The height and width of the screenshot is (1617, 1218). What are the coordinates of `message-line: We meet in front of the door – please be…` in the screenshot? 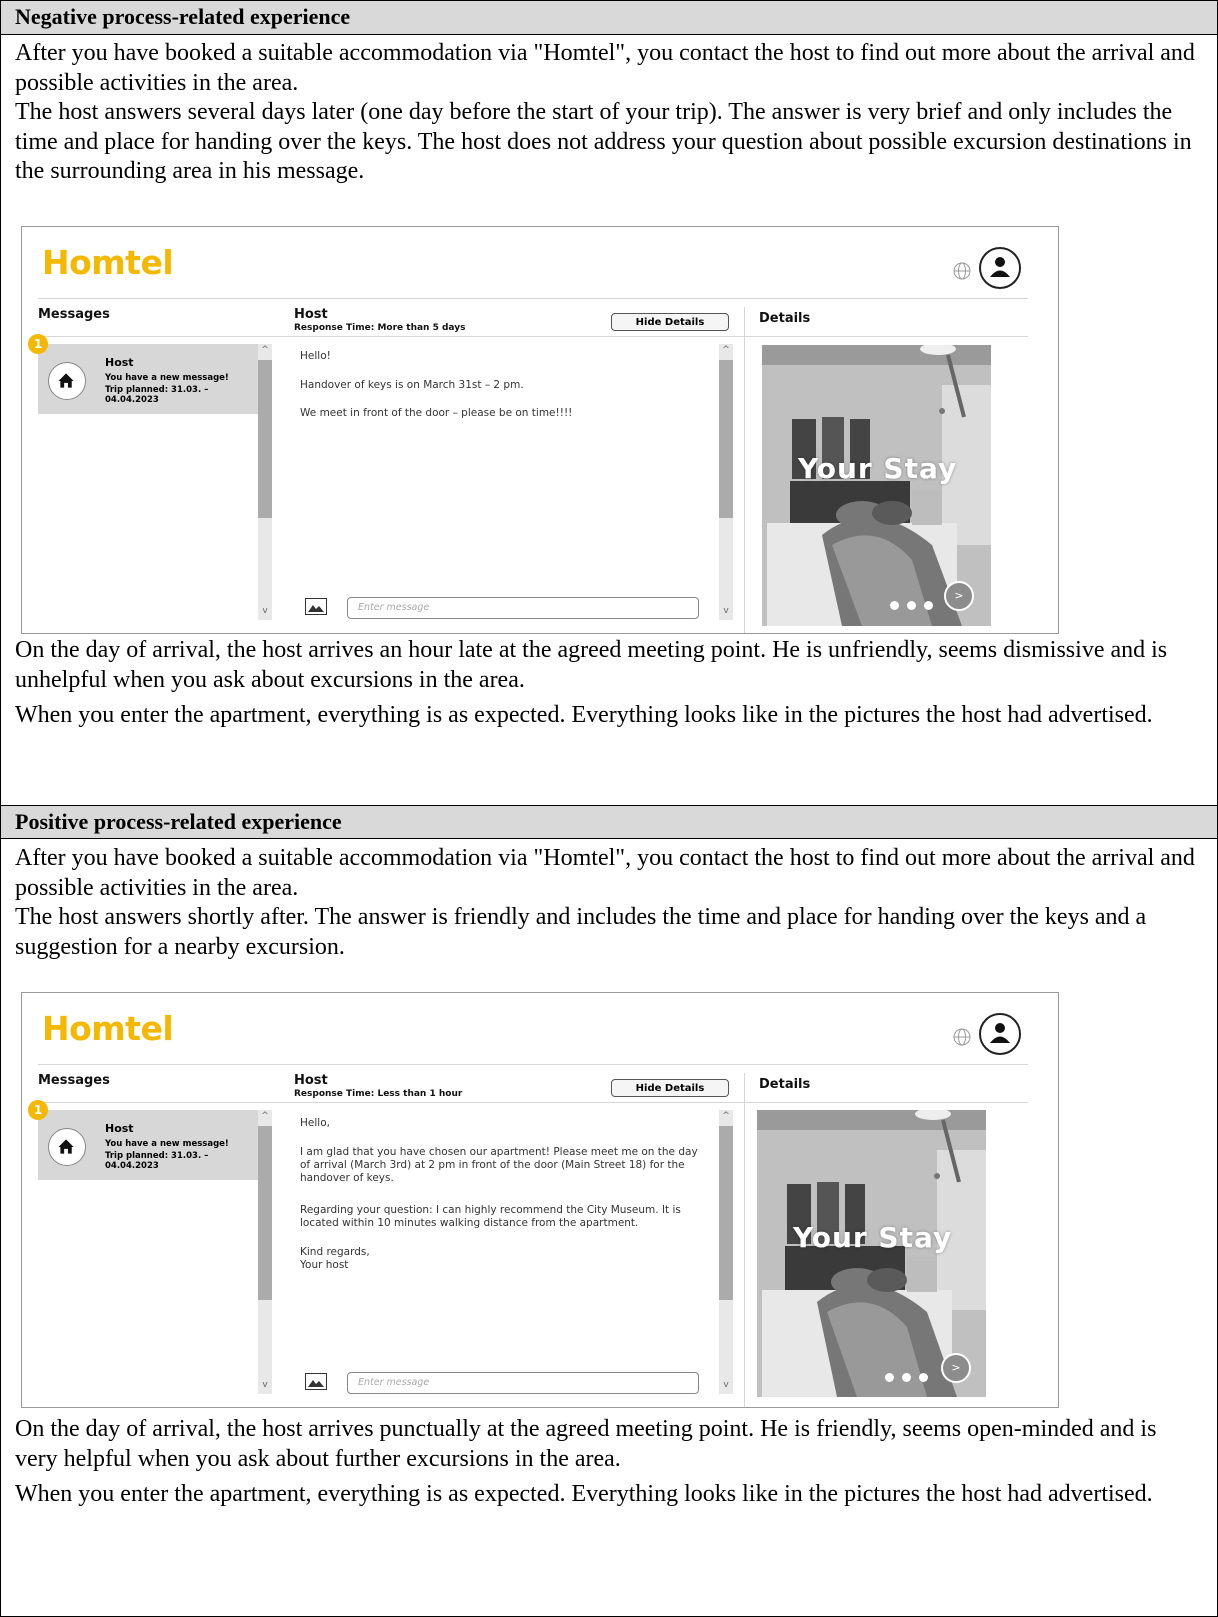 It's located at (436, 413).